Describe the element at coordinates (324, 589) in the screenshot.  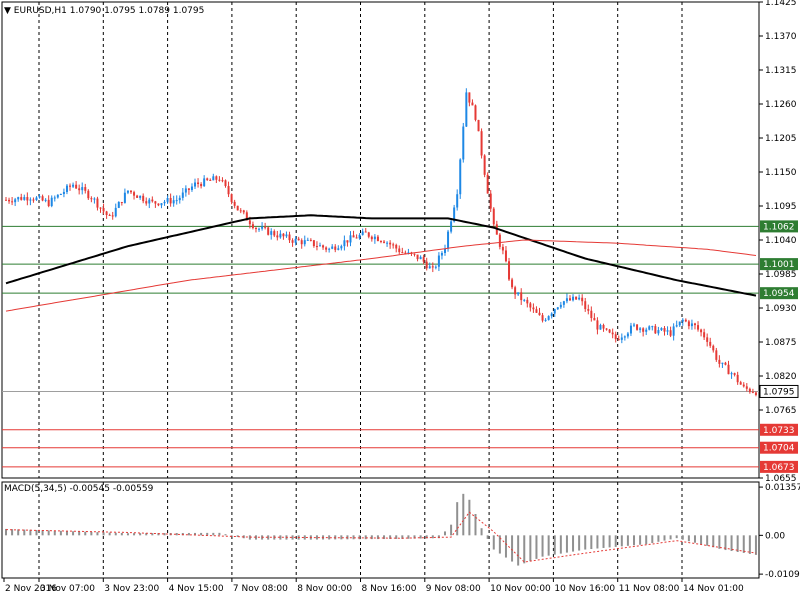
I see `x-tick-label: 8 Nov 00:00` at that location.